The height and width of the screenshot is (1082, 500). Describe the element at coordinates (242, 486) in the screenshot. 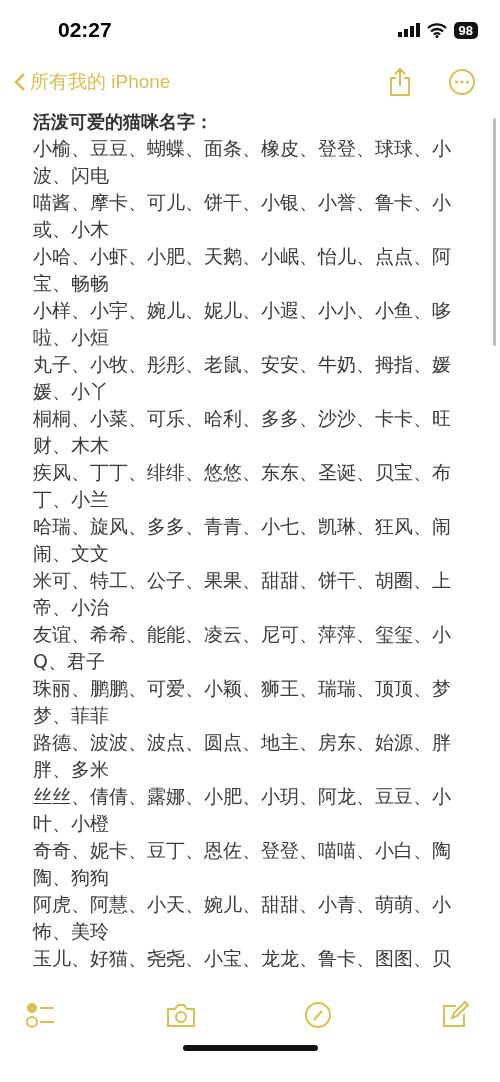

I see `note-paragraph: 疾风、丁丁、绯绯、悠悠、东东、圣诞、贝宝、布丁、小兰` at that location.